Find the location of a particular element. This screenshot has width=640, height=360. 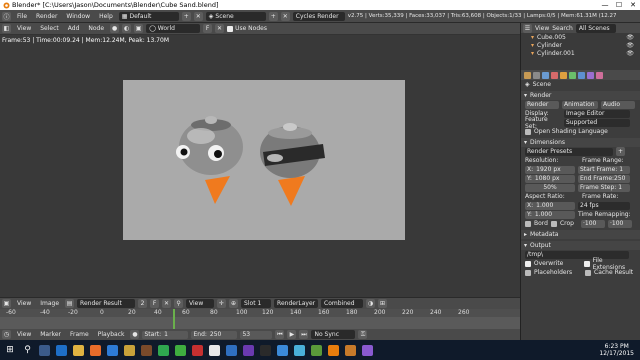

menu-file: File is located at coordinates (22, 16).